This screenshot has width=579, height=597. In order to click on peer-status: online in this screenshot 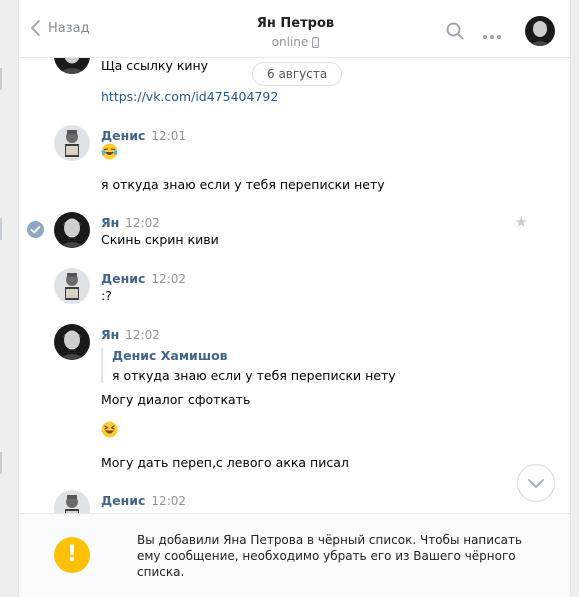, I will do `click(296, 42)`.